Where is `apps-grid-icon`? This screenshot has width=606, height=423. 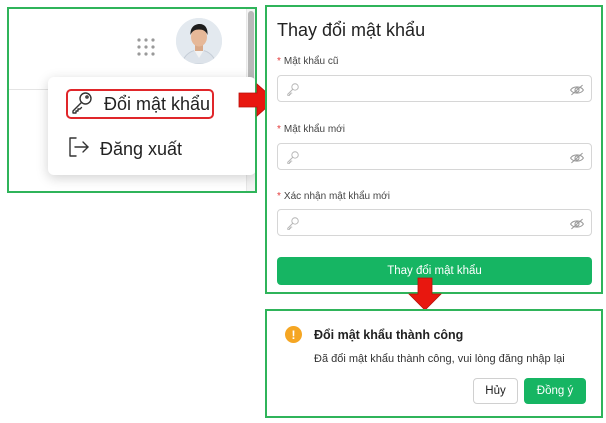
apps-grid-icon is located at coordinates (146, 47).